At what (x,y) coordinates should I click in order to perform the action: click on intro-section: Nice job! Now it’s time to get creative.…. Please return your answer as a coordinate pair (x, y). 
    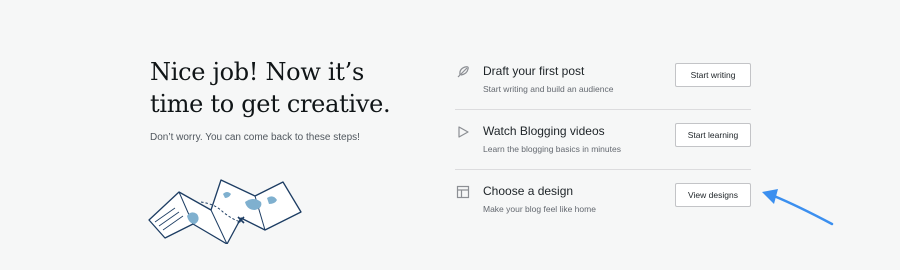
    Looking at the image, I should click on (295, 99).